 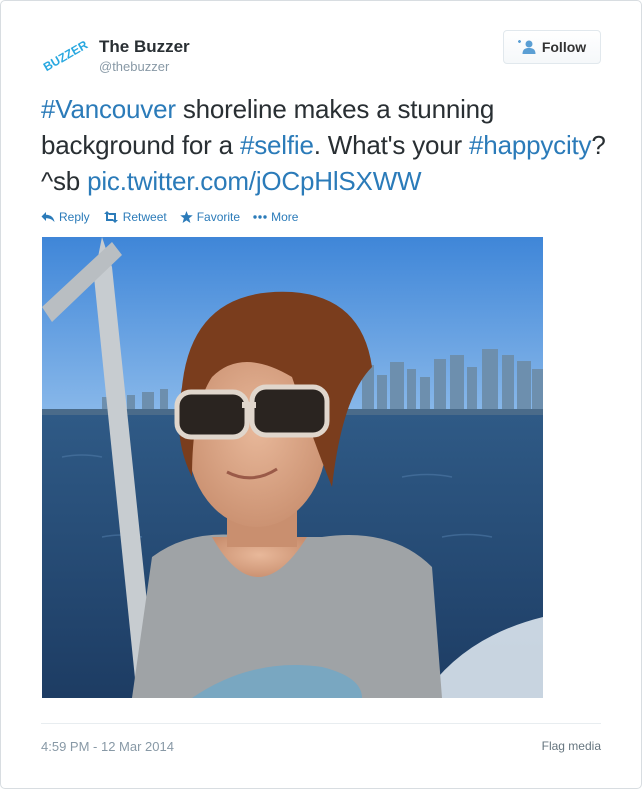 I want to click on follow-button: Follow, so click(x=552, y=47).